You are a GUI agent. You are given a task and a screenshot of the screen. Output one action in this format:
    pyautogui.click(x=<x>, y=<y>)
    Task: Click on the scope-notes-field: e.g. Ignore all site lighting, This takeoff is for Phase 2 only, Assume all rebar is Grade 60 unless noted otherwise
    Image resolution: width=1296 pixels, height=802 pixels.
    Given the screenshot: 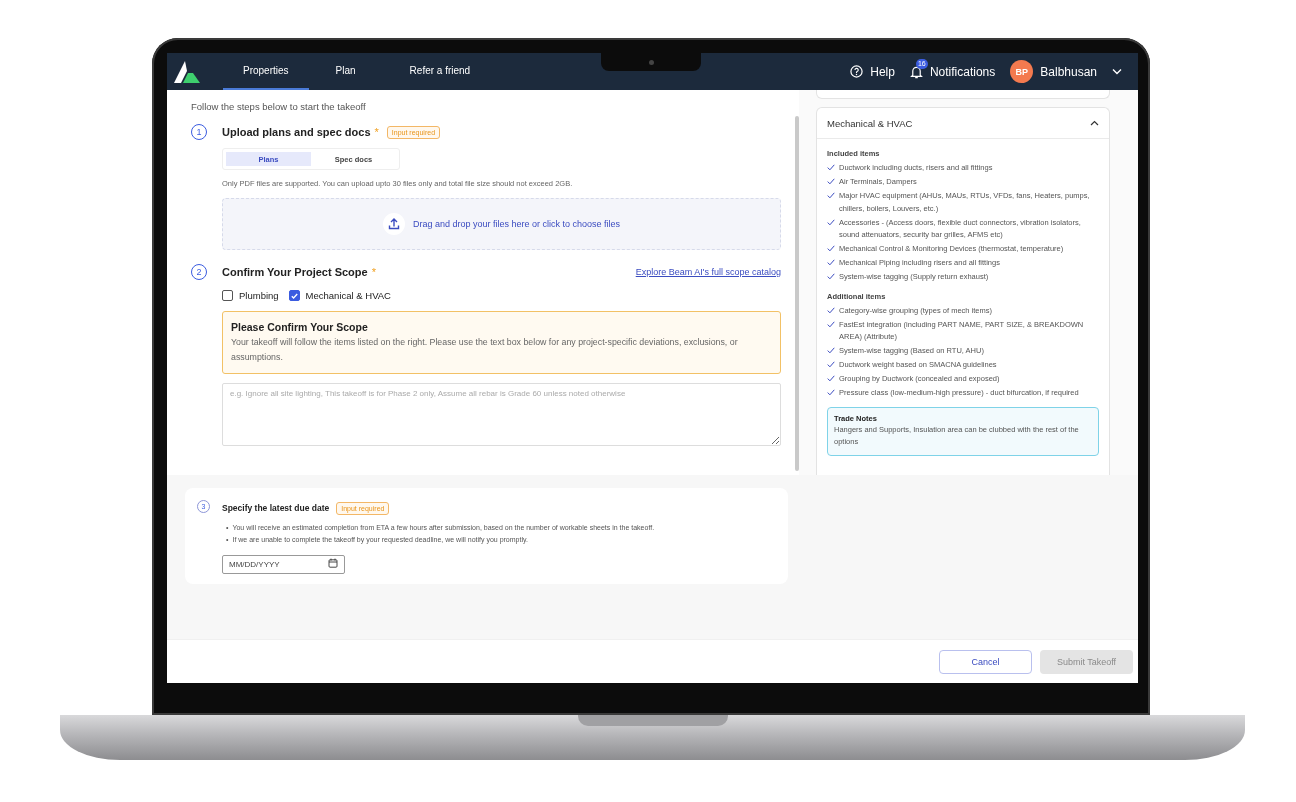 What is the action you would take?
    pyautogui.click(x=501, y=414)
    